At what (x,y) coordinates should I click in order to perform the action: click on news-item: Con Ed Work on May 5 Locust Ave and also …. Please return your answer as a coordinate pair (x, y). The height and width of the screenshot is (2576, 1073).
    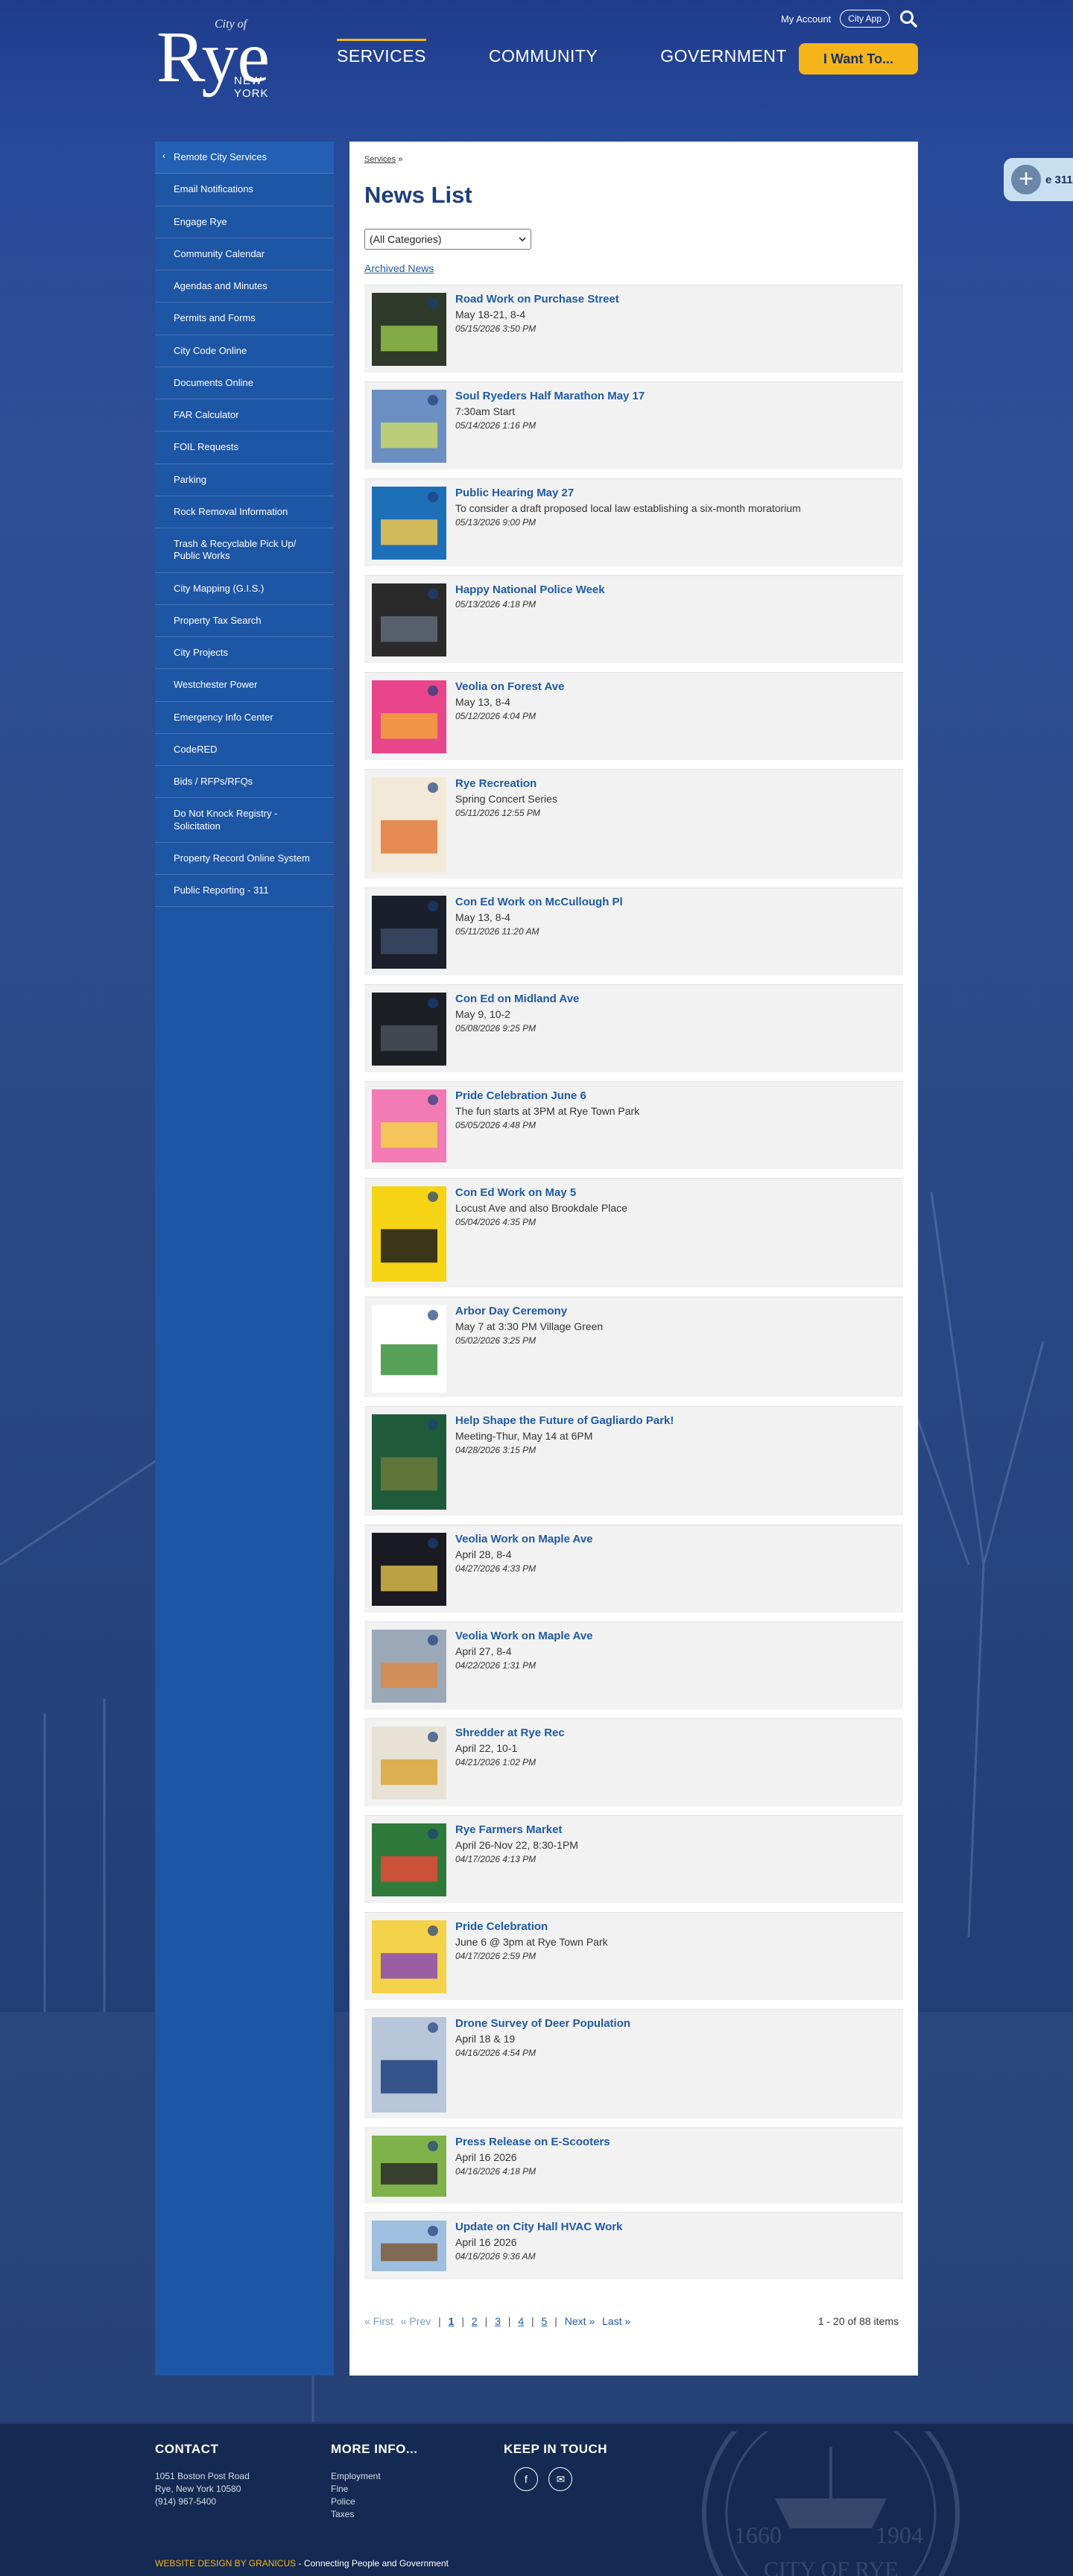
    Looking at the image, I should click on (633, 1233).